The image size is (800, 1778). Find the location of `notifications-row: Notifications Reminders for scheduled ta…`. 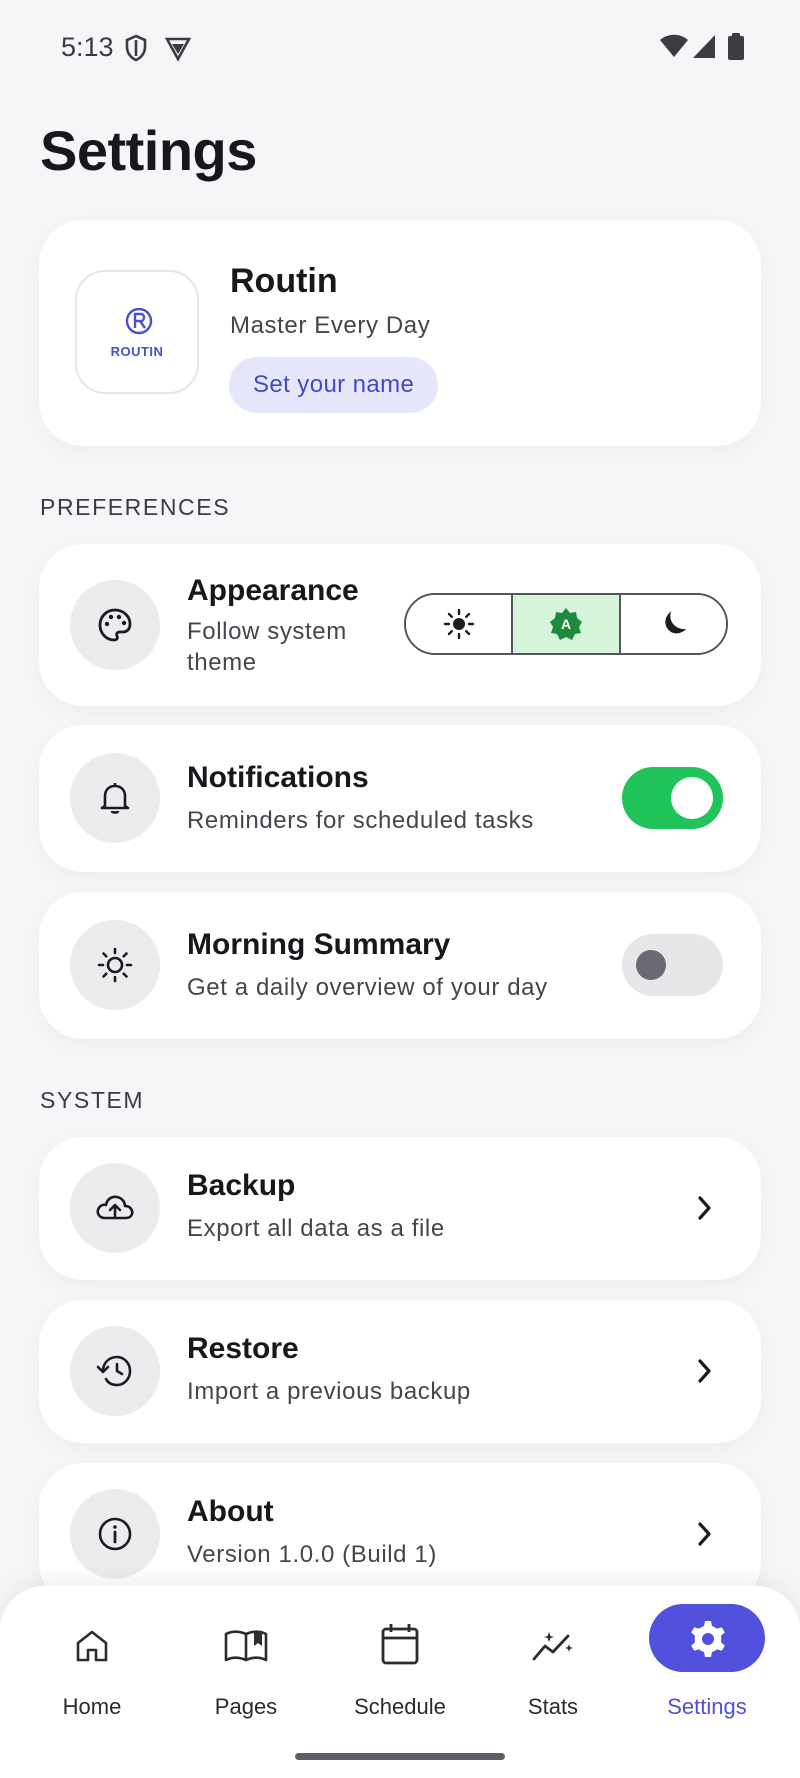

notifications-row: Notifications Reminders for scheduled ta… is located at coordinates (400, 798).